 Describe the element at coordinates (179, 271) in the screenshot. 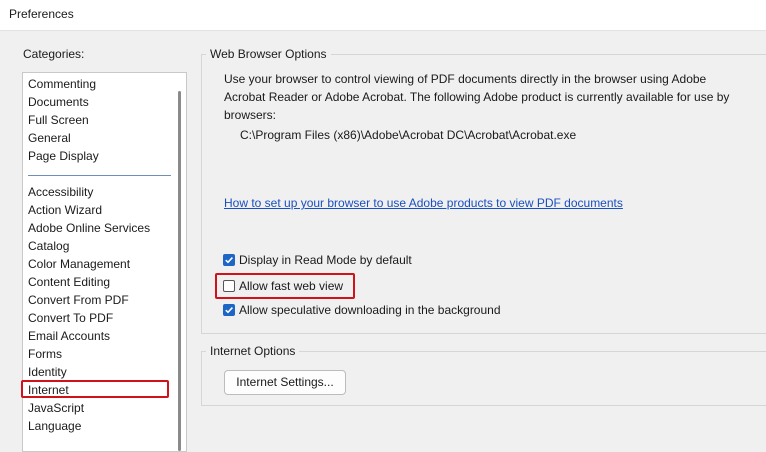

I see `categories-scrollbar` at that location.